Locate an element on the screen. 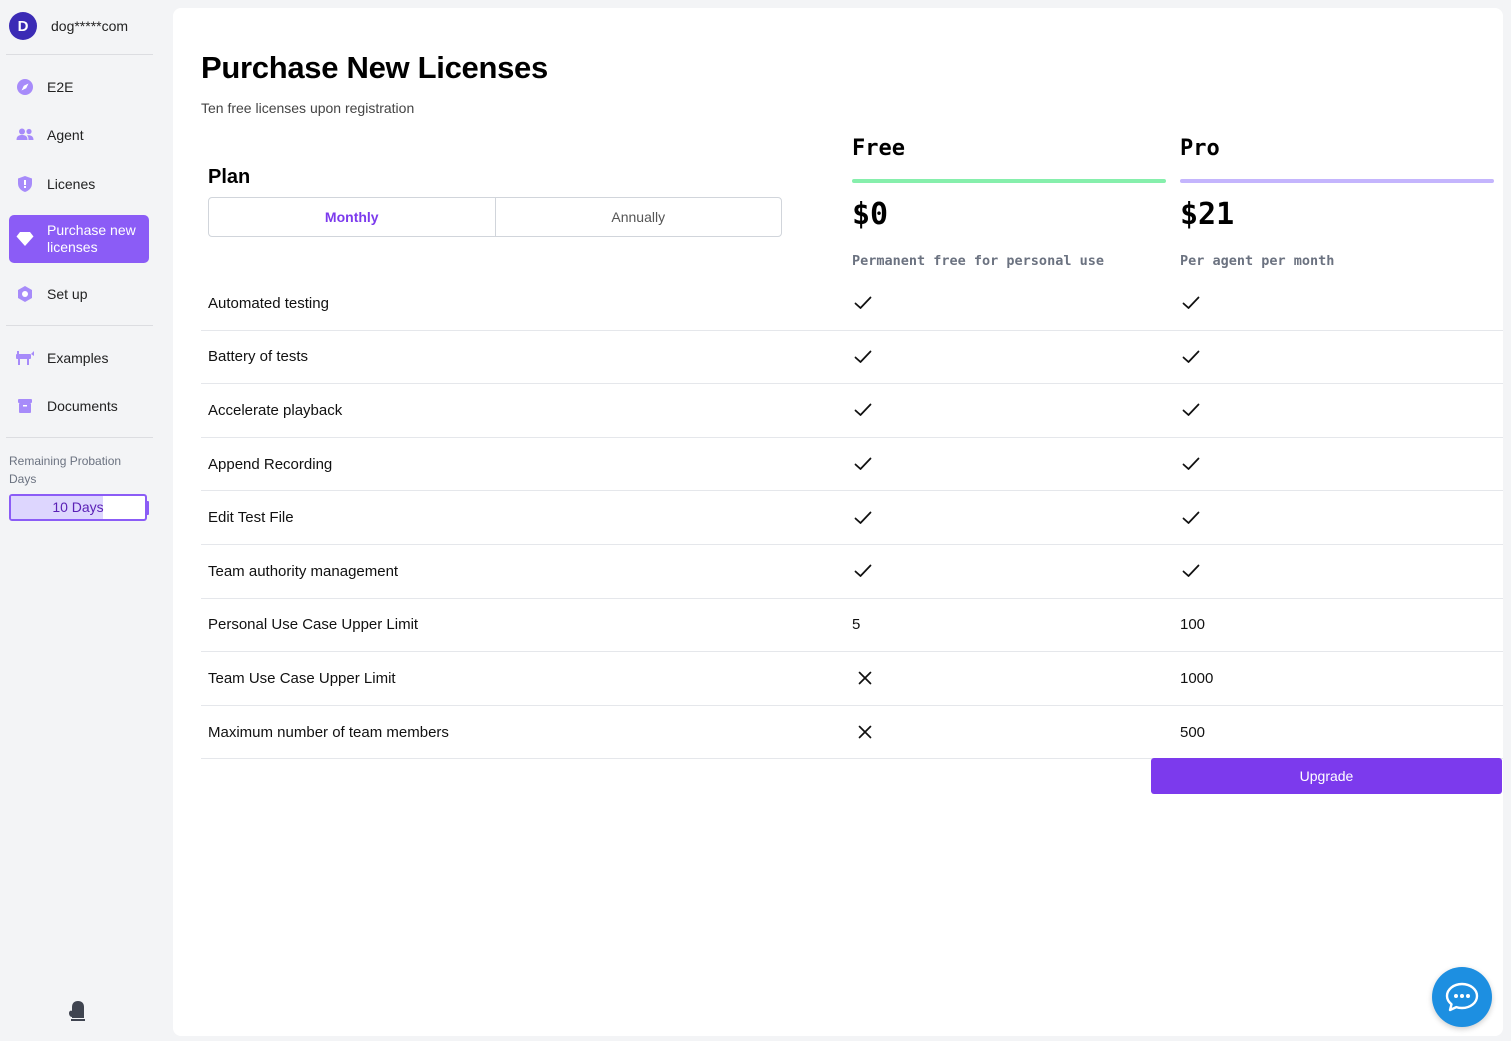 Image resolution: width=1511 pixels, height=1041 pixels. feature-name: Accelerate playback is located at coordinates (275, 410).